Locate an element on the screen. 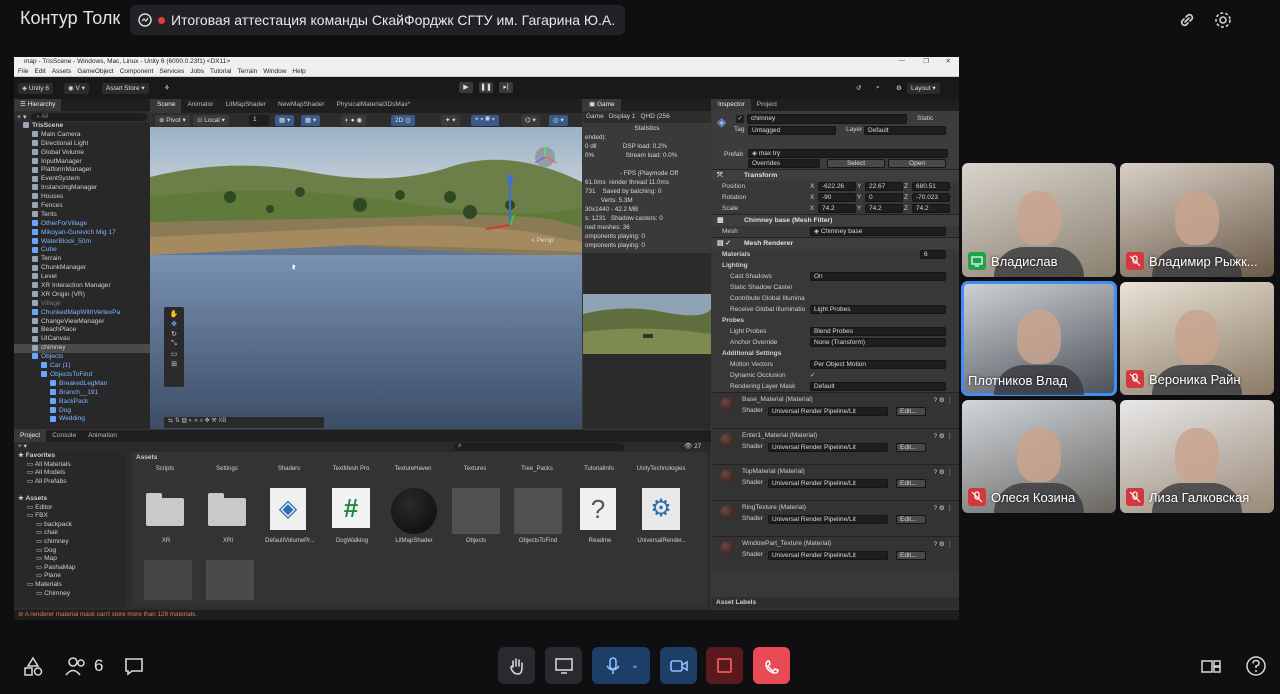 This screenshot has width=1280, height=694. participant-tile: Лиза Галковская is located at coordinates (1197, 456).